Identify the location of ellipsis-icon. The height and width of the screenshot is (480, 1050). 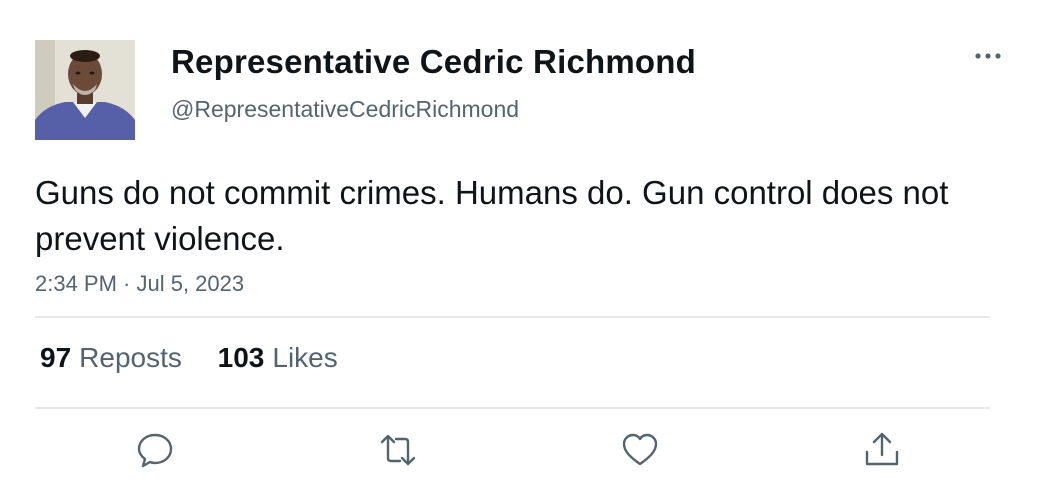
(988, 56).